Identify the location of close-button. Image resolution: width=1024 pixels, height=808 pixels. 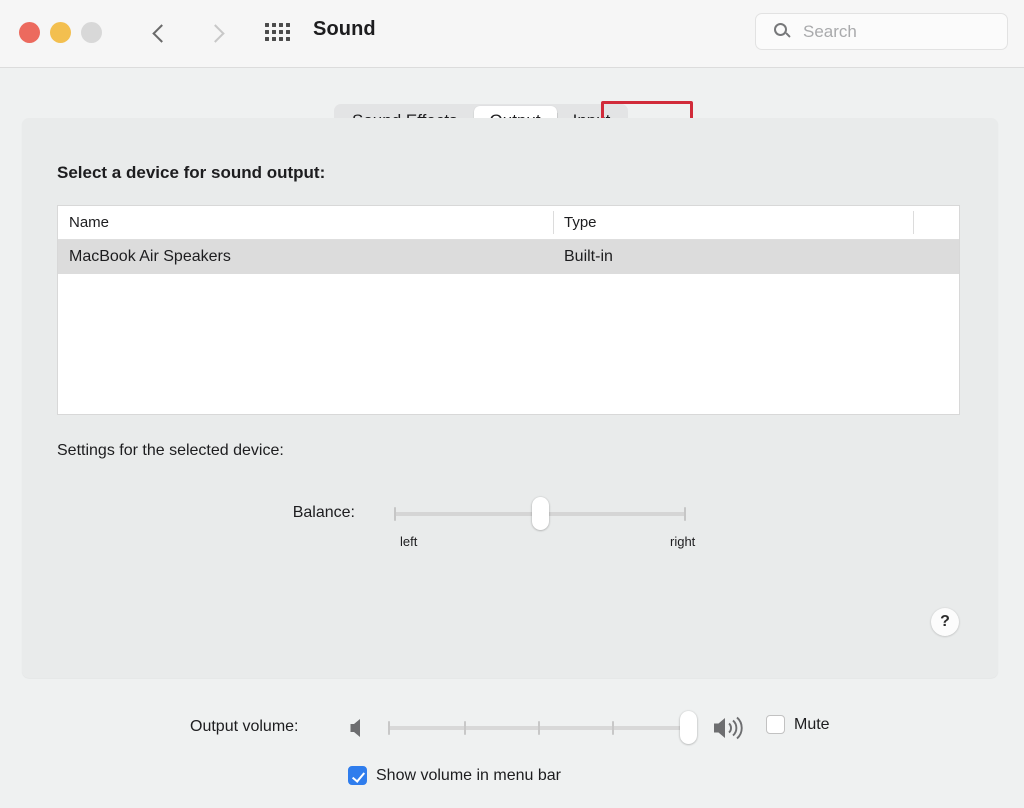
(29, 32).